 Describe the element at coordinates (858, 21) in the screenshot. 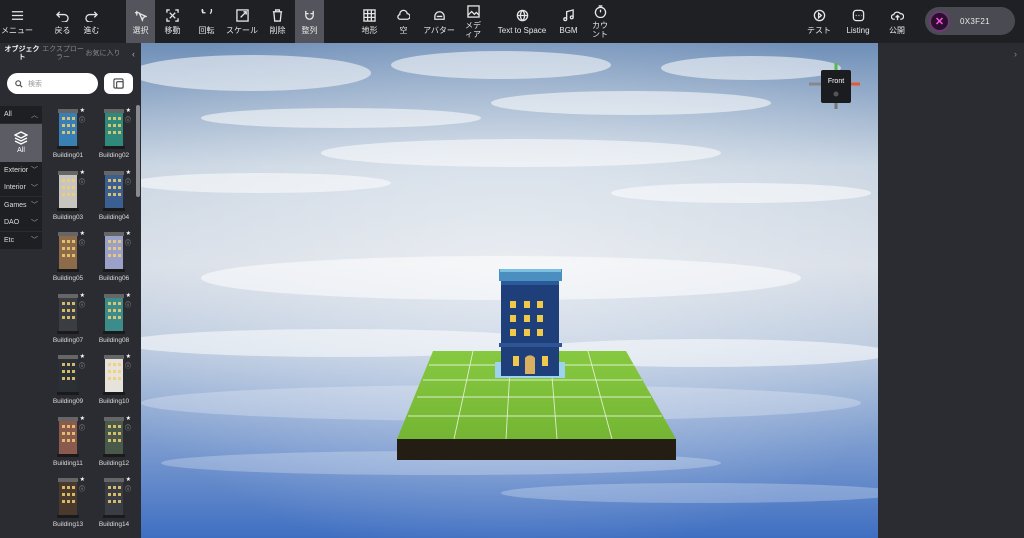

I see `listing-button: Listing` at that location.